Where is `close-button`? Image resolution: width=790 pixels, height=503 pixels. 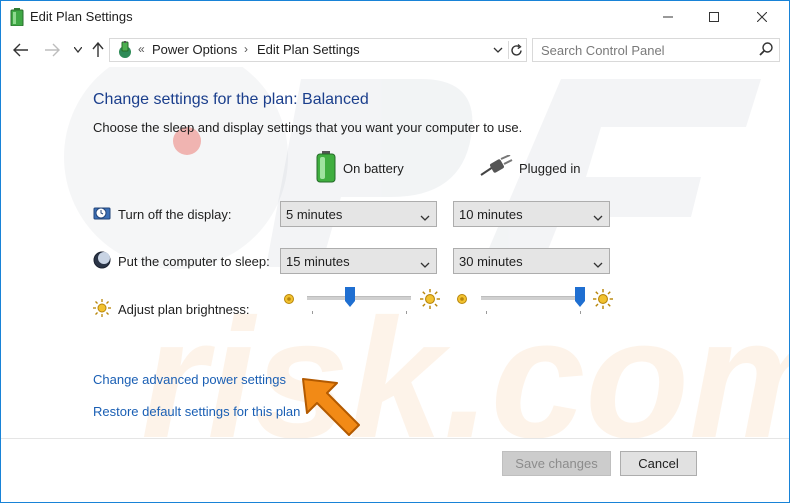
close-button is located at coordinates (762, 17).